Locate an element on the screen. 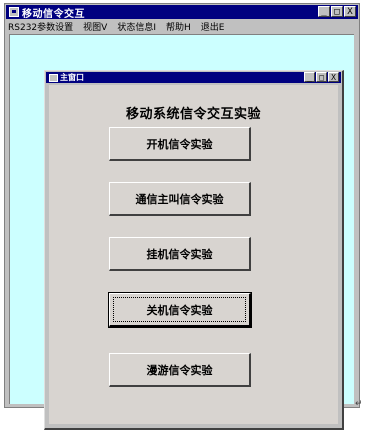 The image size is (368, 430). child-maximize-button: □ is located at coordinates (321, 77).